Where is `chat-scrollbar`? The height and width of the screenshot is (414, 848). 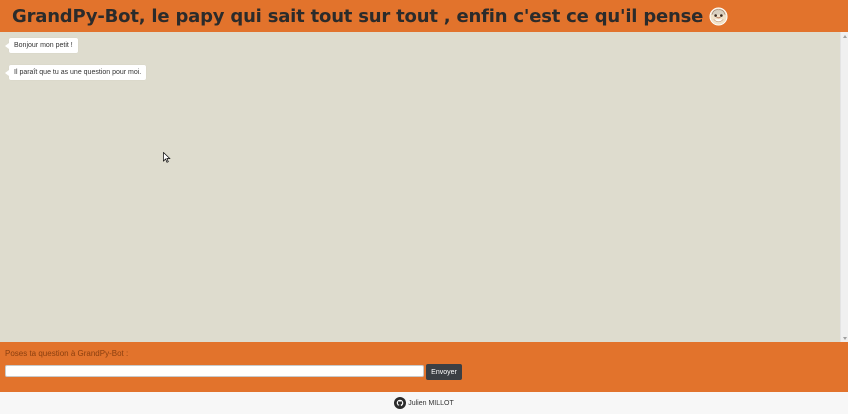
chat-scrollbar is located at coordinates (844, 187).